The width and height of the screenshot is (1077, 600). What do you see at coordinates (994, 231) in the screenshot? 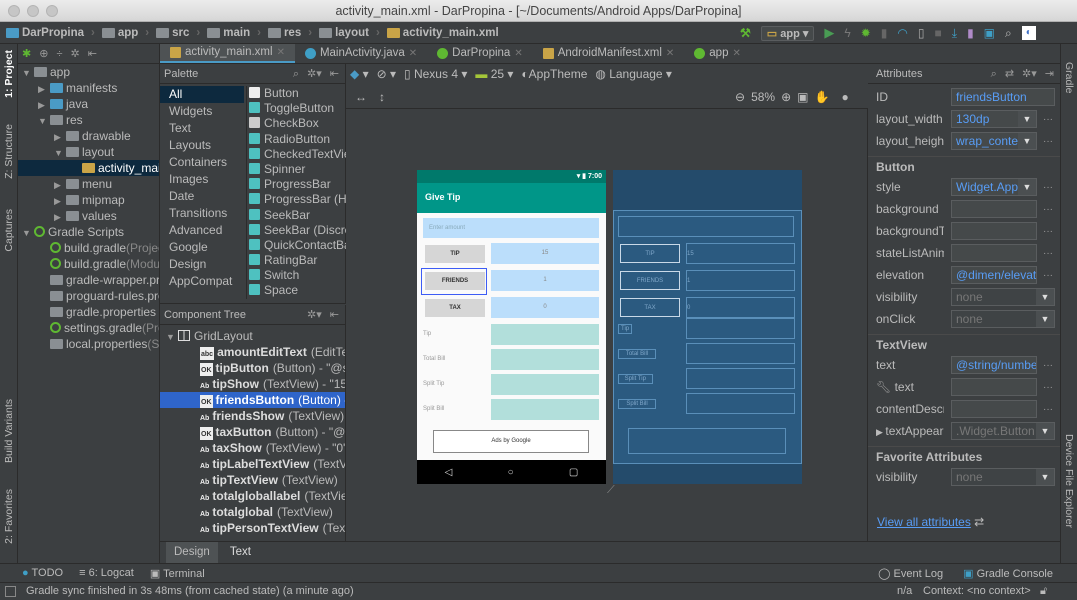
I see `attribute-value-backgroundtint` at bounding box center [994, 231].